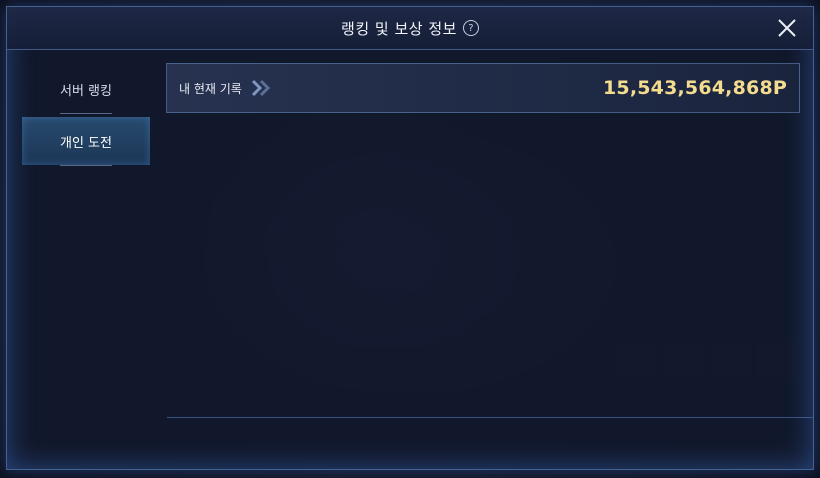 The width and height of the screenshot is (820, 478). I want to click on tab-label: 서버 랭킹, so click(86, 91).